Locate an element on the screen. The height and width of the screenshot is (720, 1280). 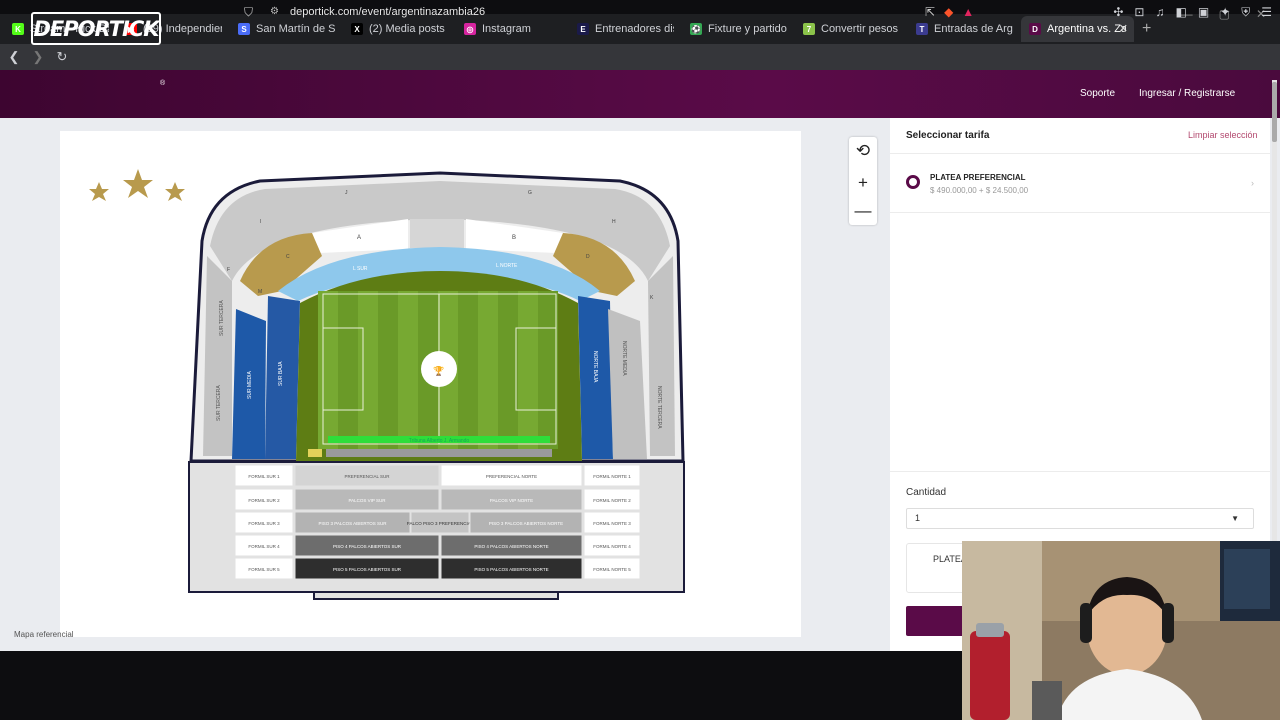
svg-text: SUR BAJA is located at coordinates (281, 373).